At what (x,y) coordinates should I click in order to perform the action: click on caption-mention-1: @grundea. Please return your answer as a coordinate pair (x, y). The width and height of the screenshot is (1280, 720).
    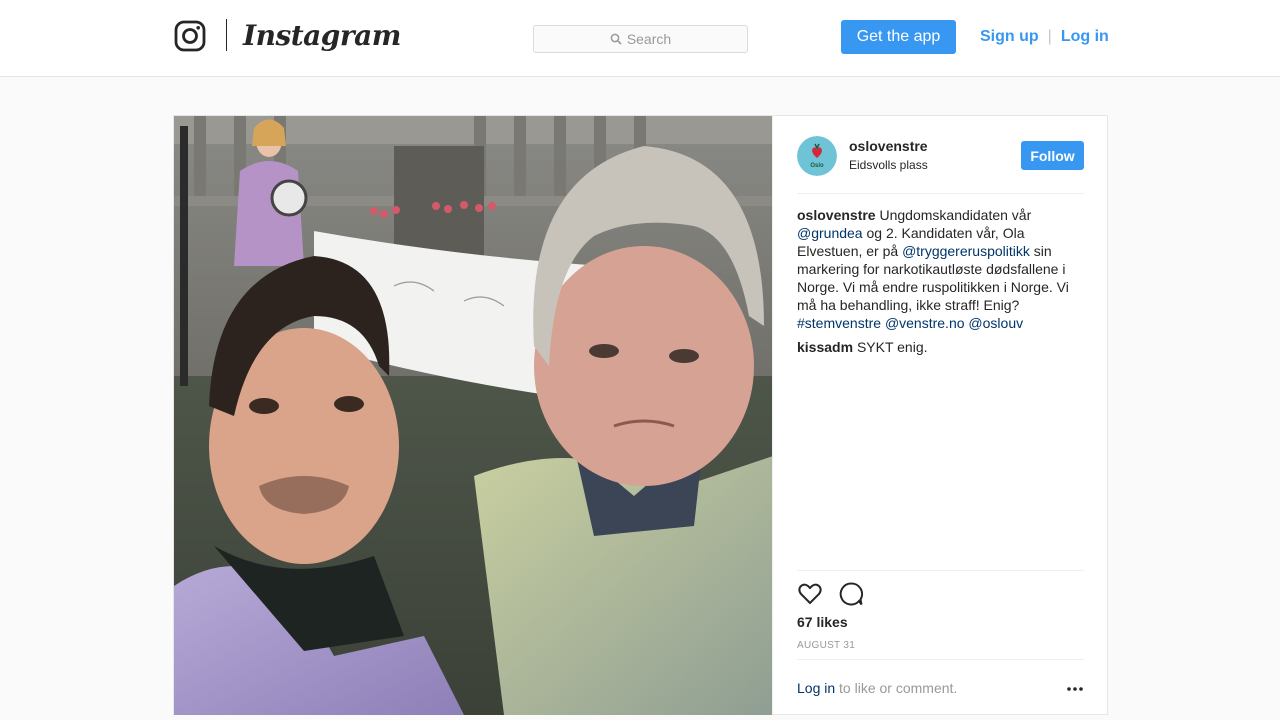
    Looking at the image, I should click on (830, 233).